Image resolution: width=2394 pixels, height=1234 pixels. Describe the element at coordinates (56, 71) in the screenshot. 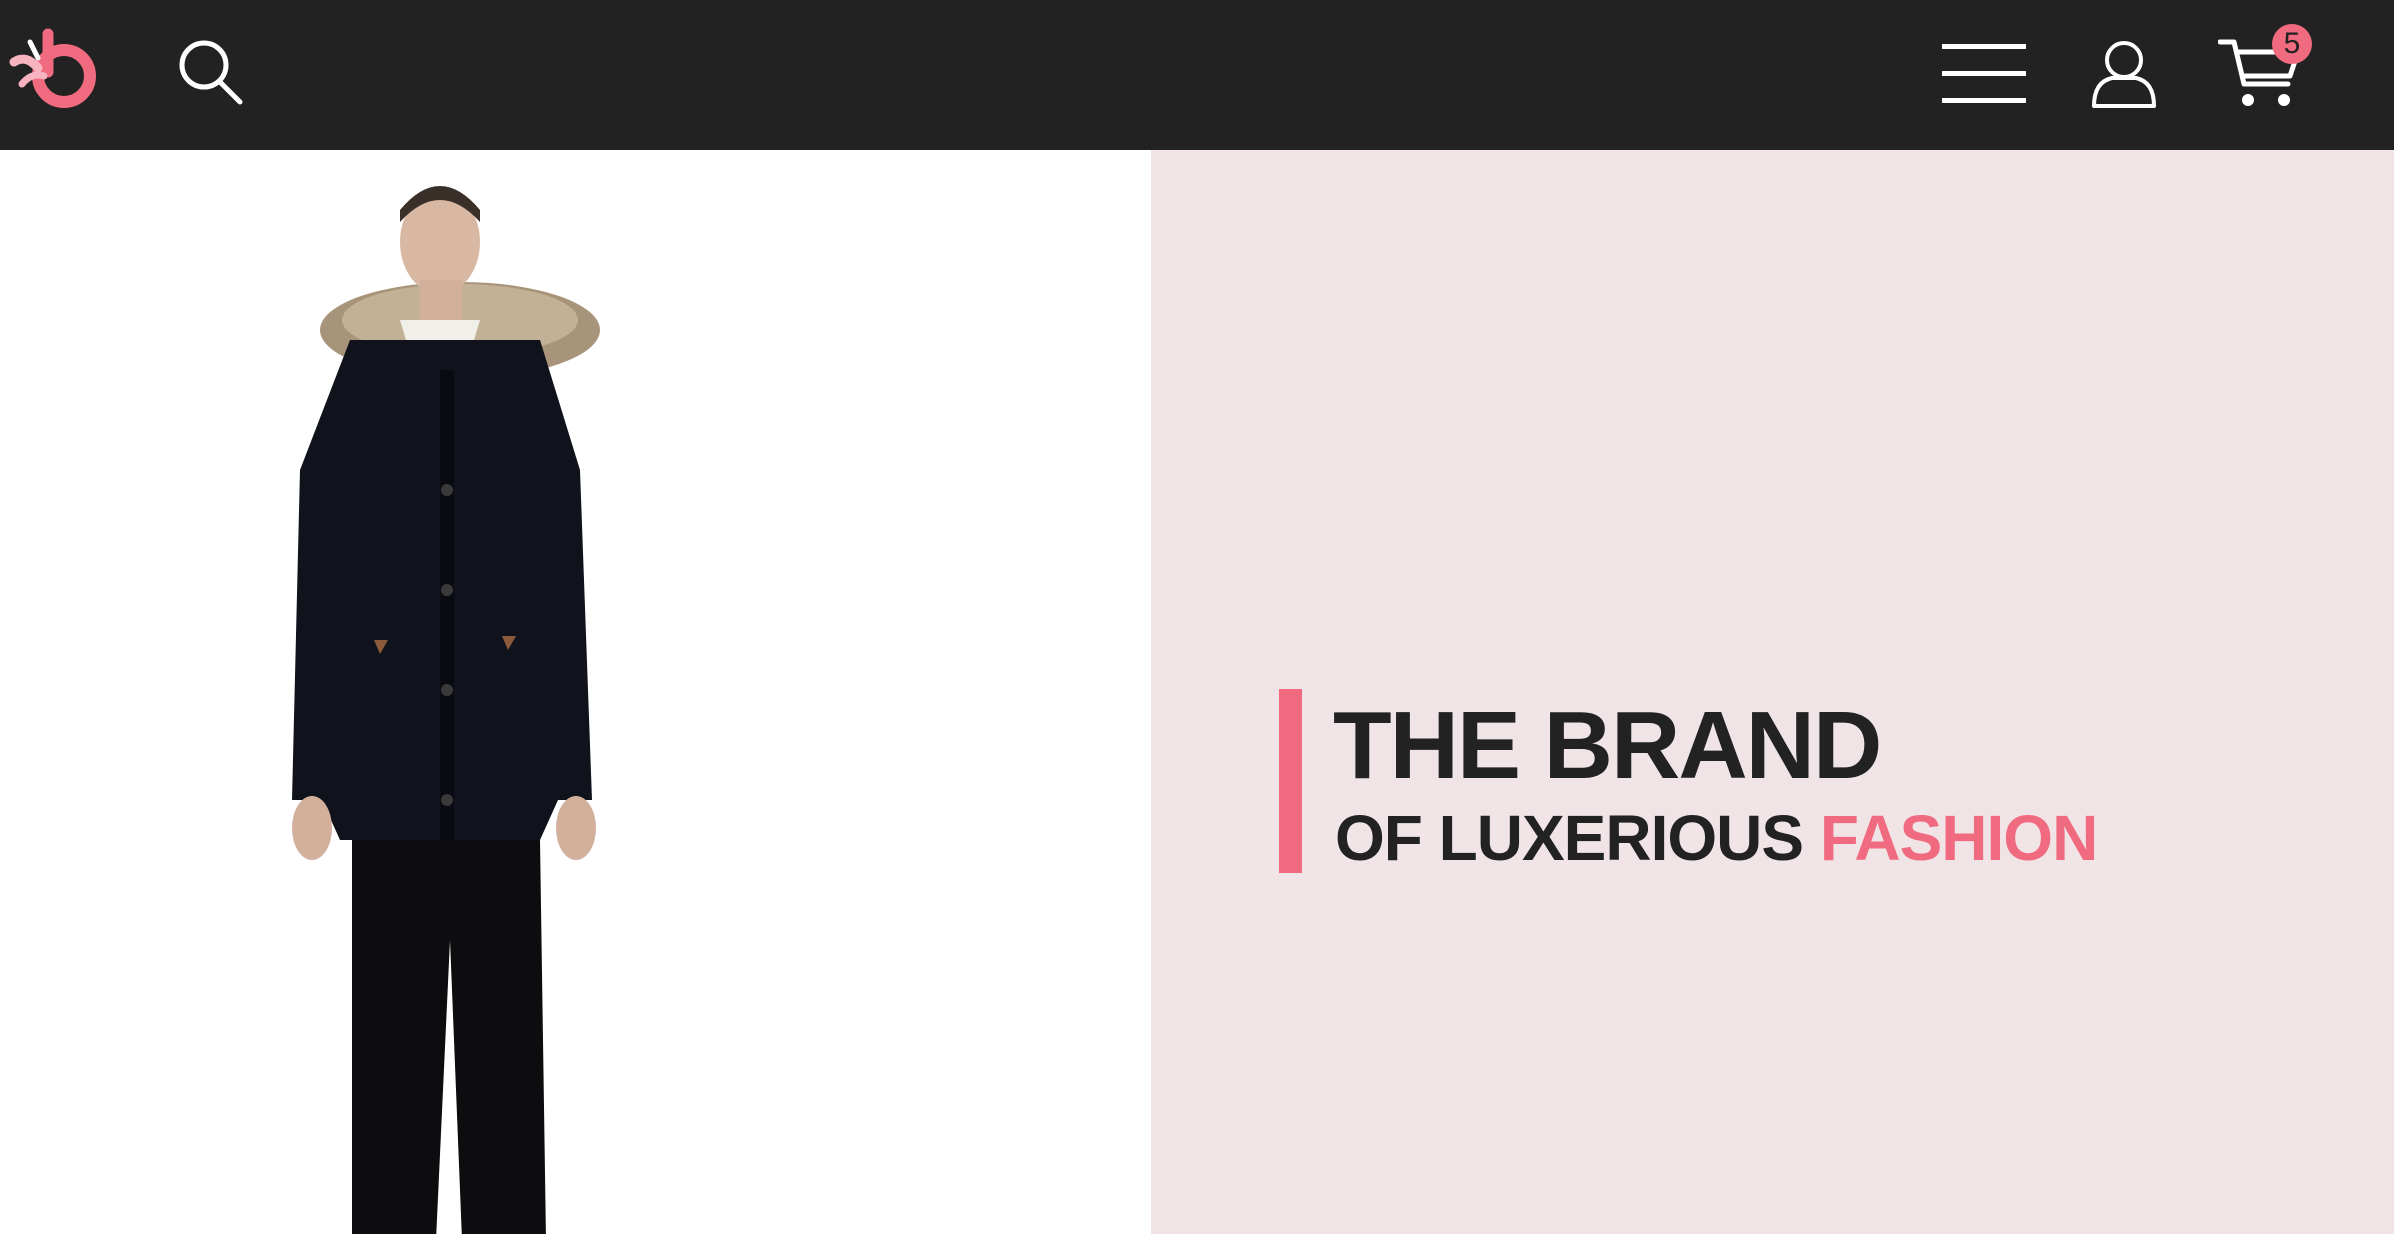

I see `brand-logo-icon` at that location.